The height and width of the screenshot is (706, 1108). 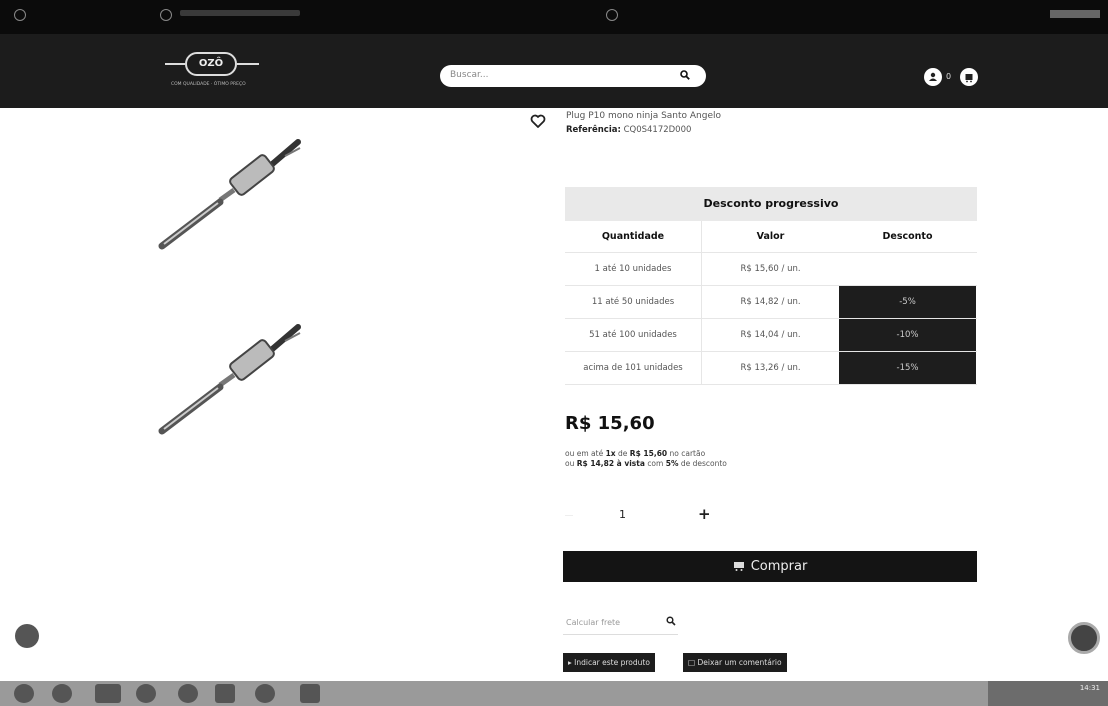 I want to click on row-discount: -10%, so click(x=907, y=335).